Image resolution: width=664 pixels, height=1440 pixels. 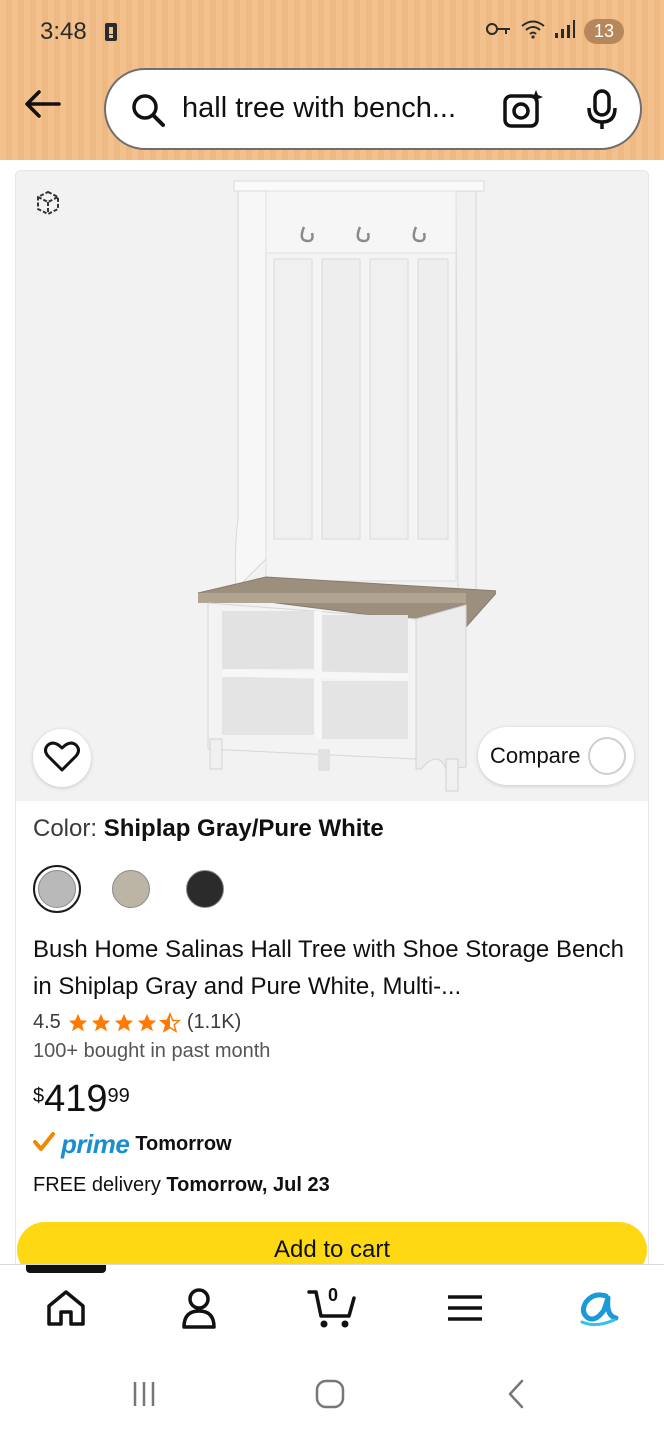 I want to click on prime-row: prime Tomorrow, so click(x=333, y=1144).